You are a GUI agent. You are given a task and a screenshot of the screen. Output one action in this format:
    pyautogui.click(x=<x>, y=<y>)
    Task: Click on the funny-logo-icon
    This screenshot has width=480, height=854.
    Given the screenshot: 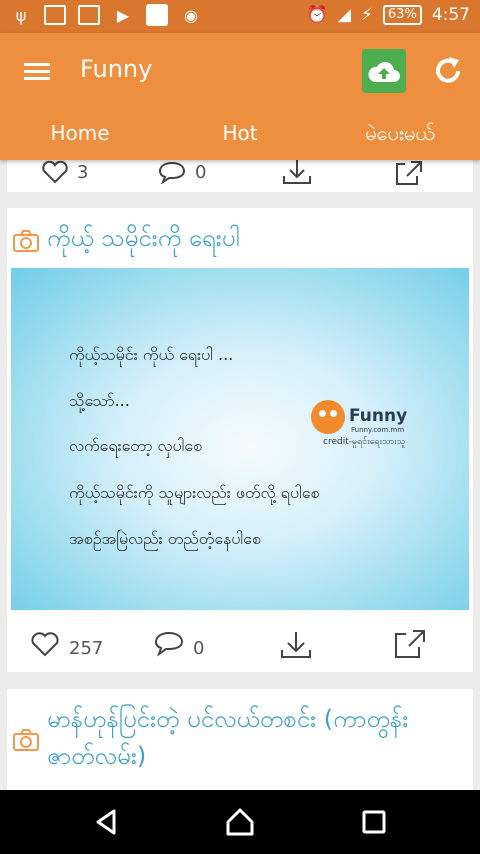 What is the action you would take?
    pyautogui.click(x=328, y=417)
    